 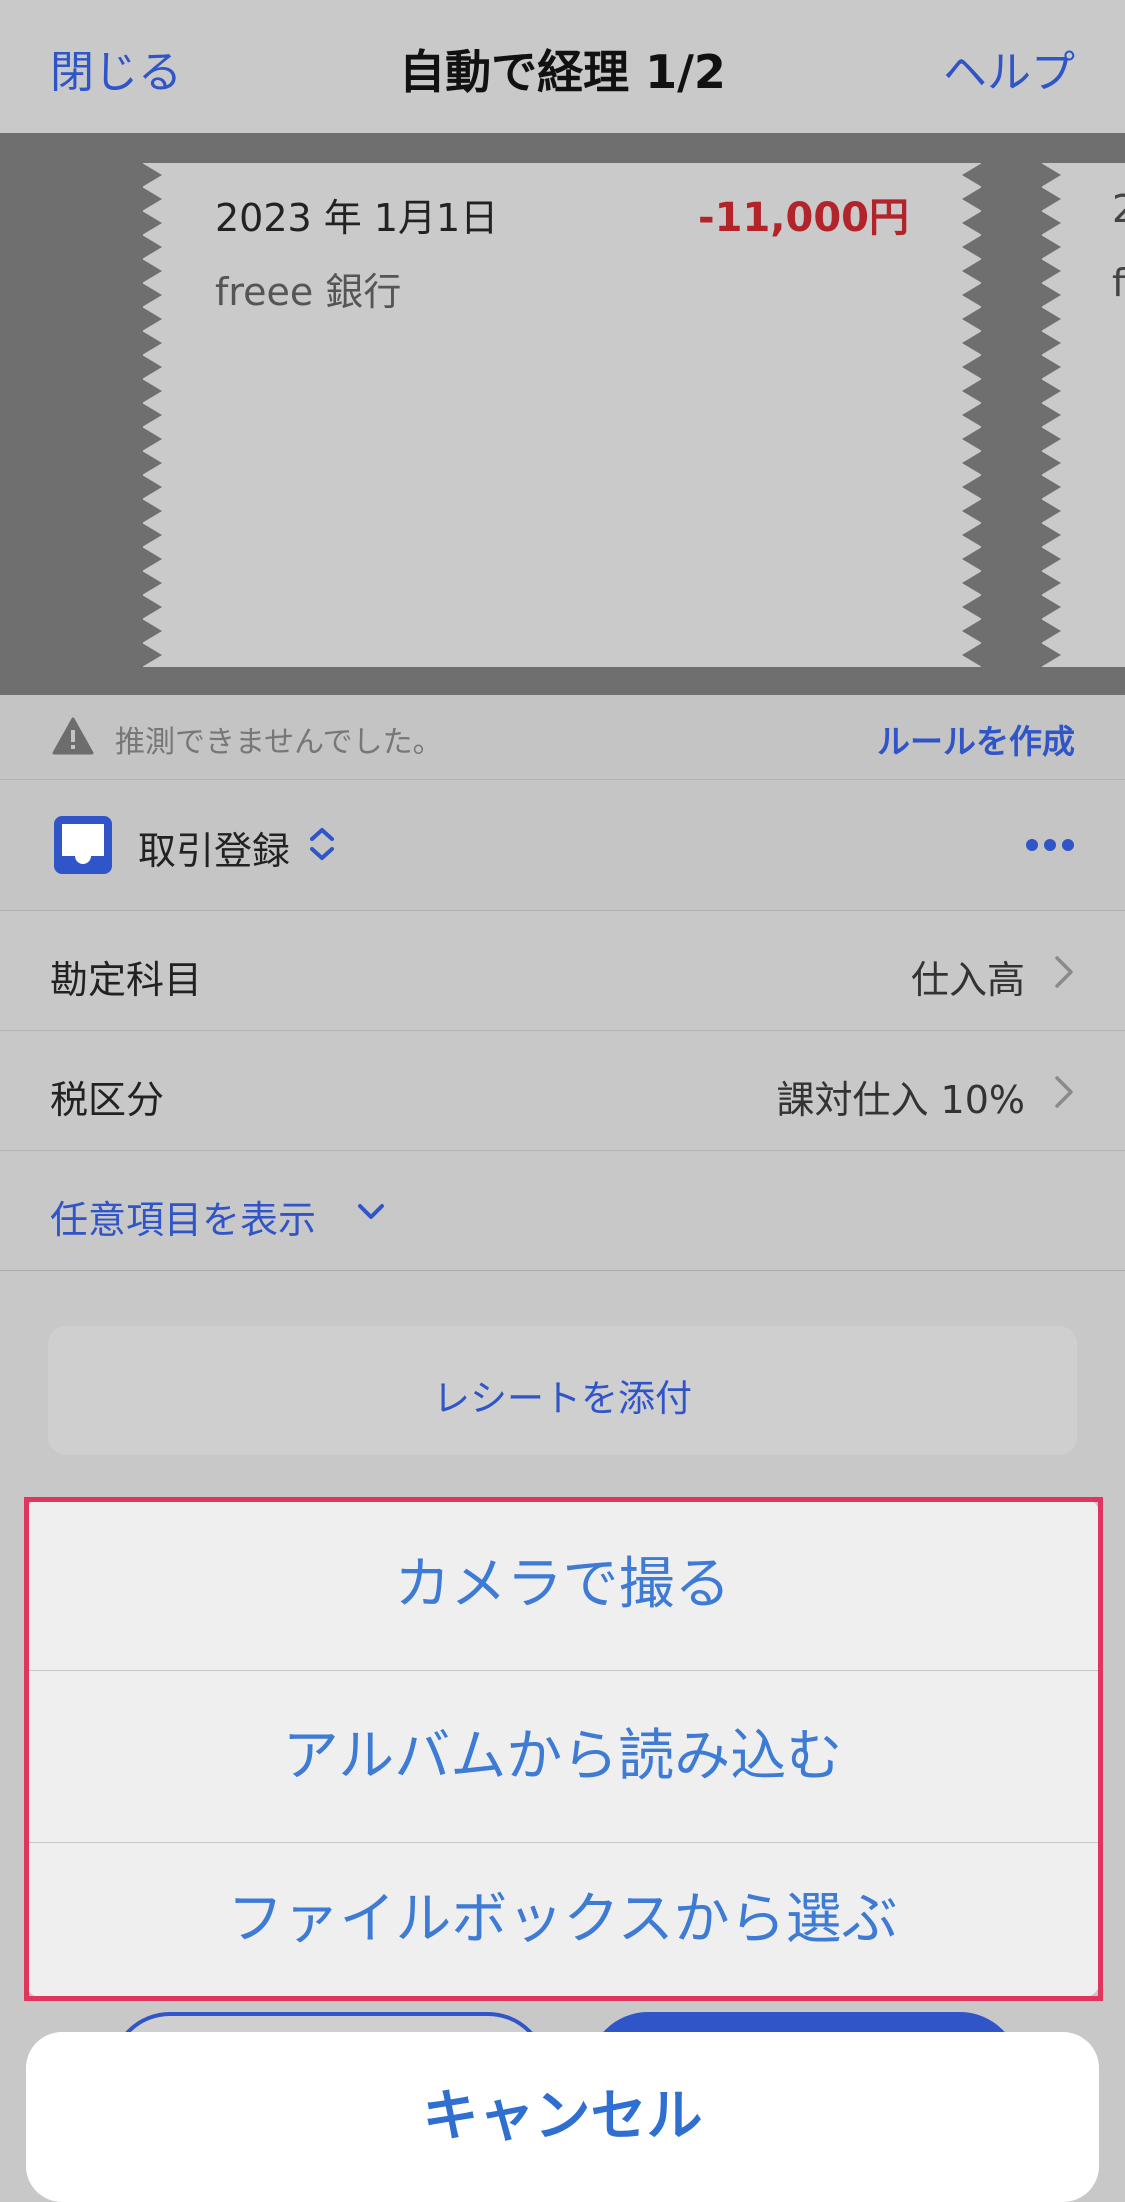 What do you see at coordinates (562, 1211) in the screenshot?
I see `show-optional-fields-row: 任意項目を表示` at bounding box center [562, 1211].